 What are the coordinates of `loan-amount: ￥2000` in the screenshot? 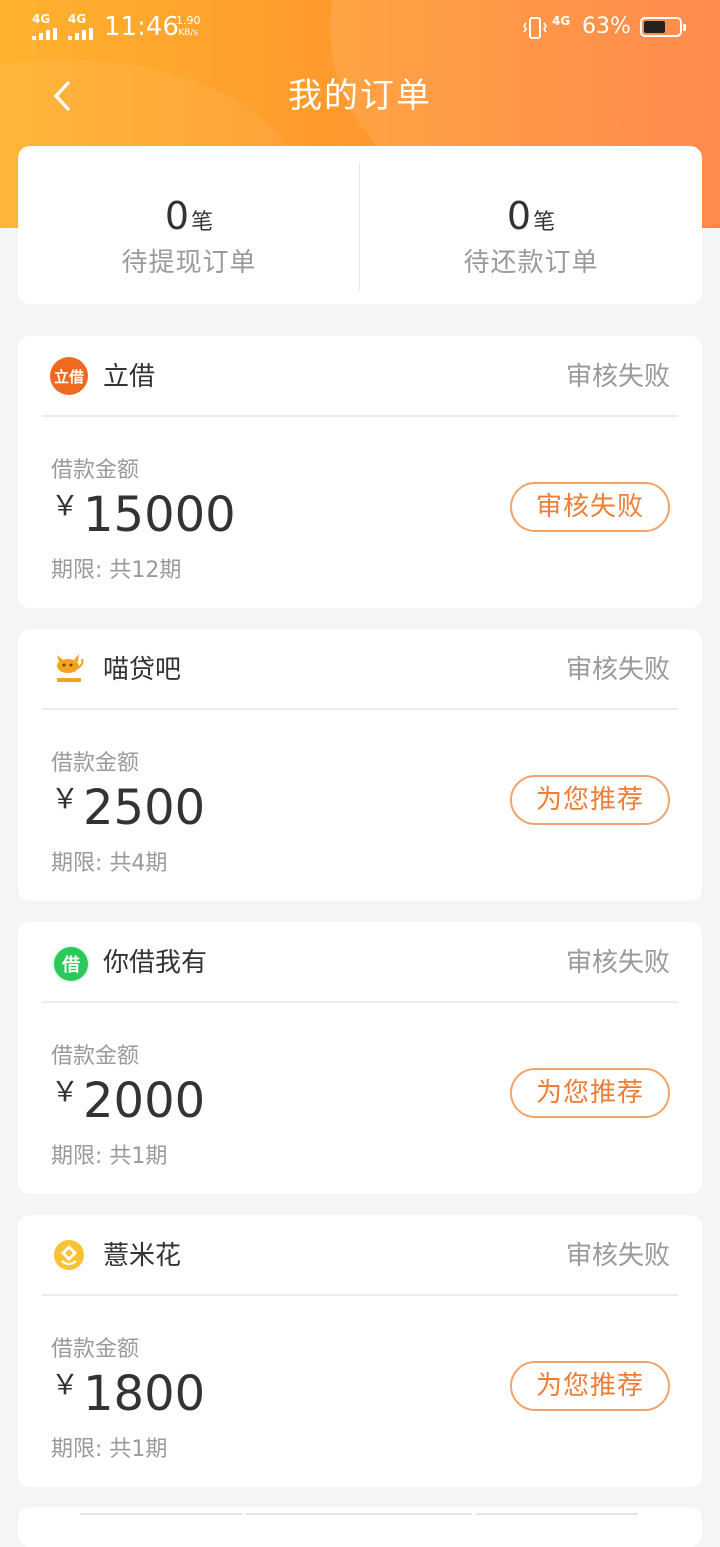 It's located at (128, 1101).